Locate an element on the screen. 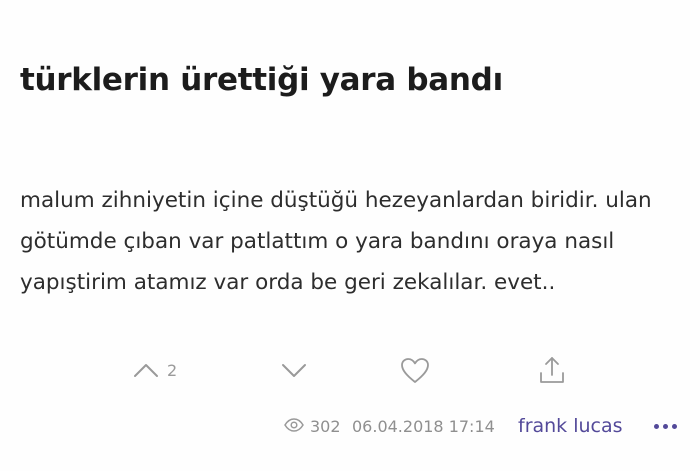  entry-date: 06.04.2018 17:14 is located at coordinates (423, 426).